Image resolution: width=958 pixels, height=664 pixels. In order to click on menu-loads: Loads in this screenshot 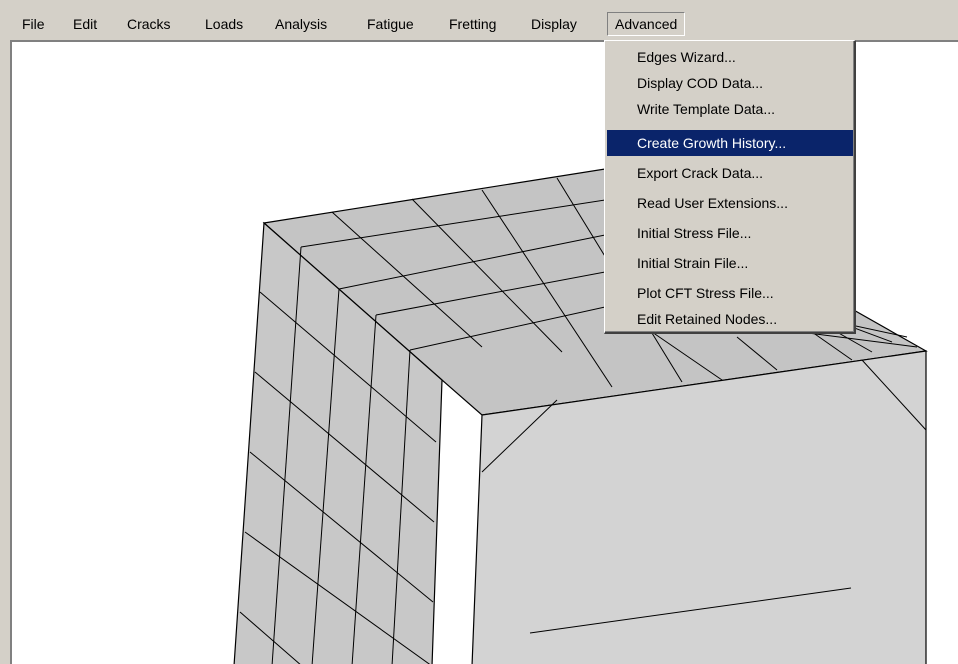, I will do `click(224, 24)`.